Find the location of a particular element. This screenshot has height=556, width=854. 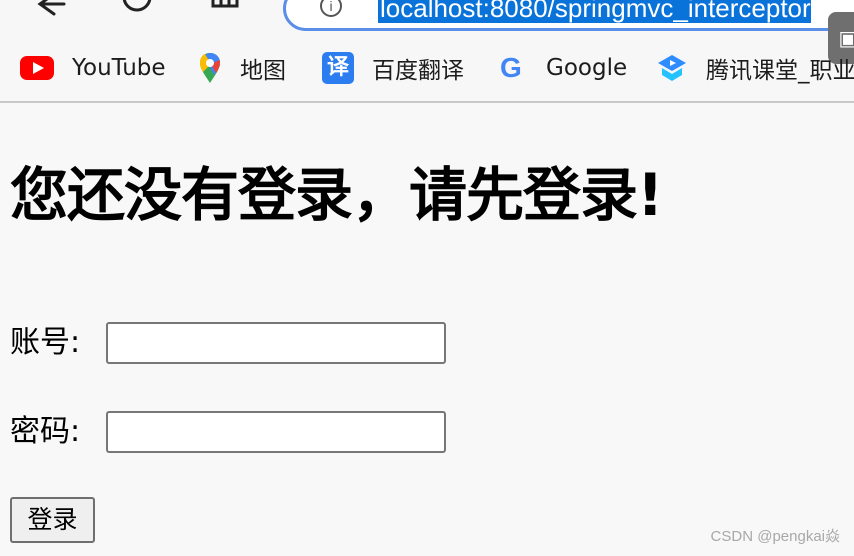

account-input is located at coordinates (276, 343).